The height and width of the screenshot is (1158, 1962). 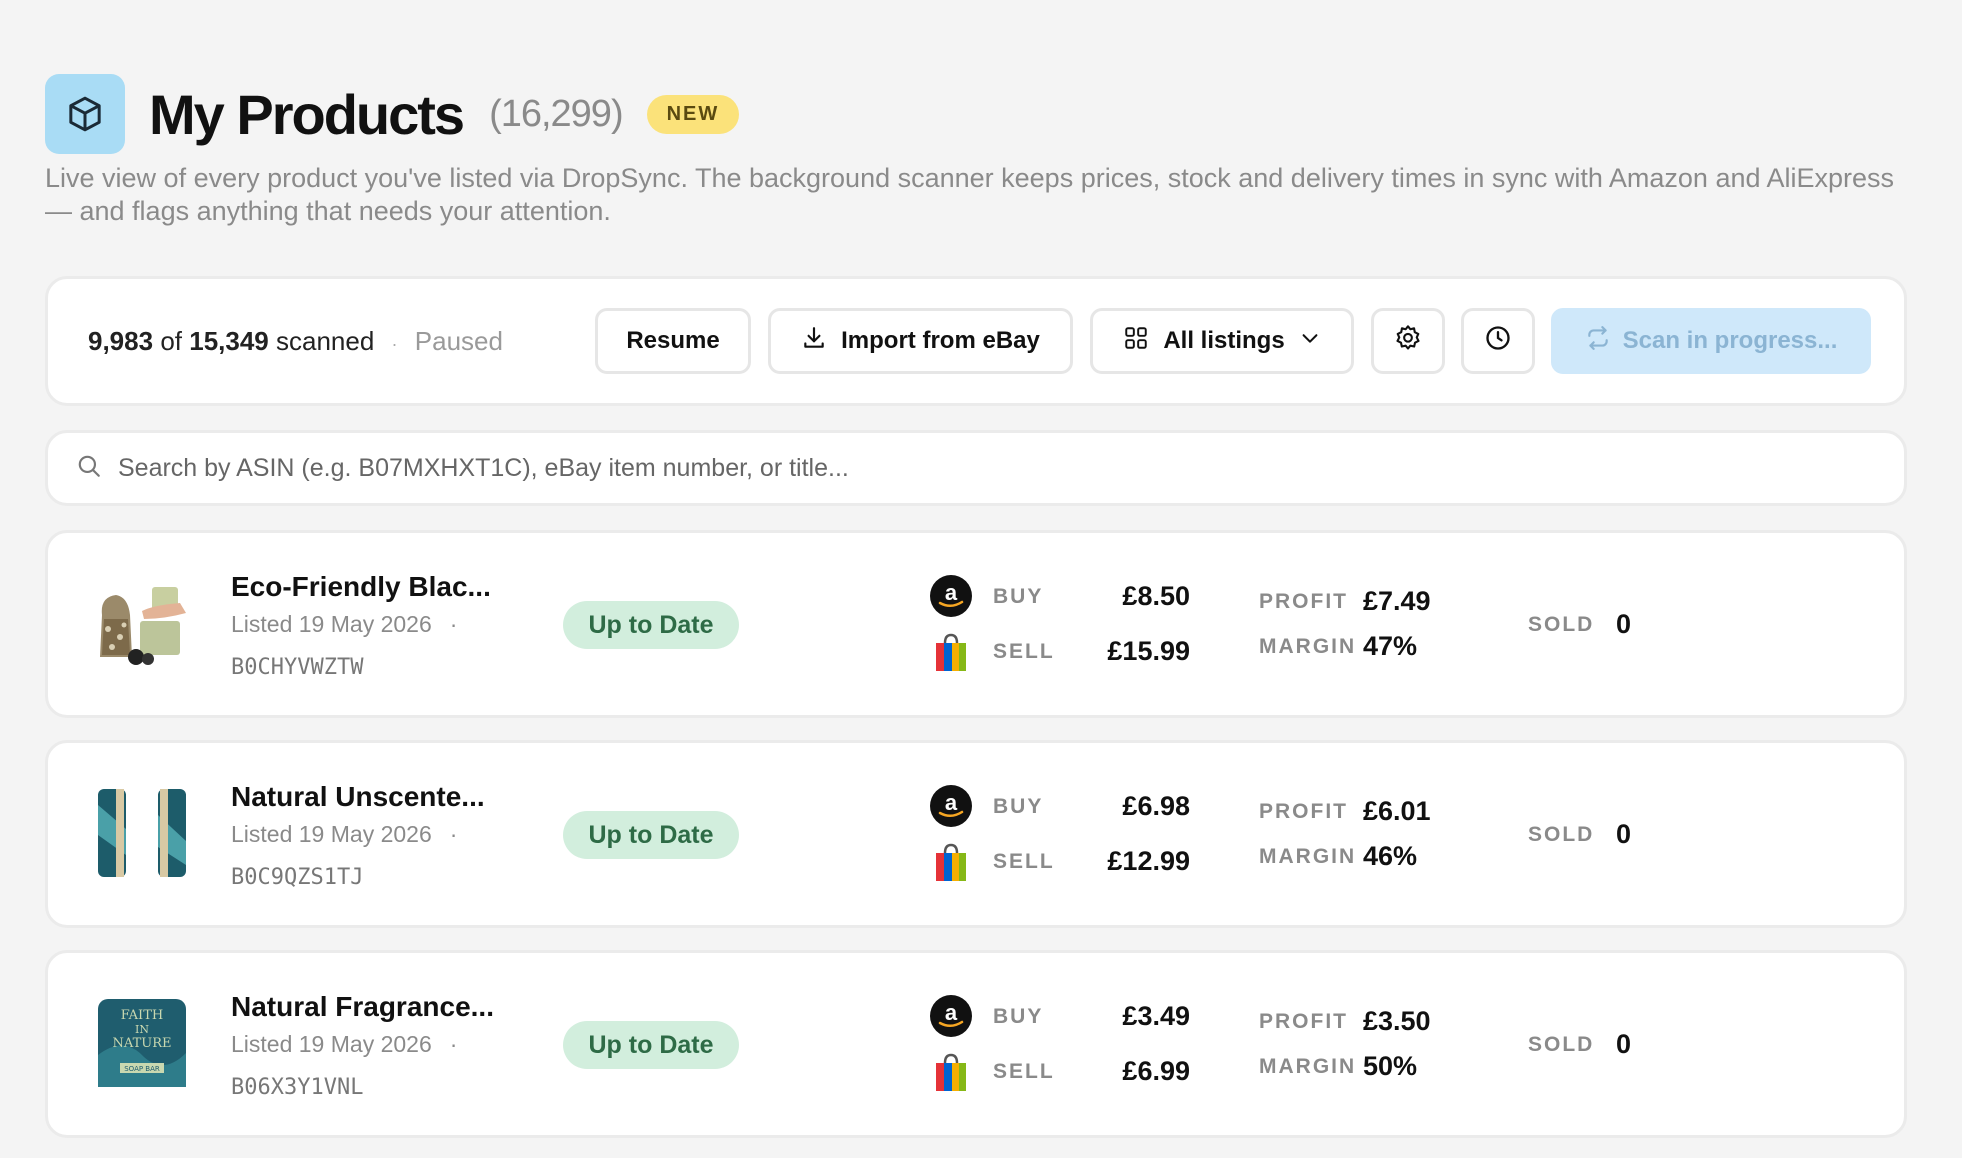 What do you see at coordinates (297, 667) in the screenshot?
I see `product-asin: B0CHYVWZTW` at bounding box center [297, 667].